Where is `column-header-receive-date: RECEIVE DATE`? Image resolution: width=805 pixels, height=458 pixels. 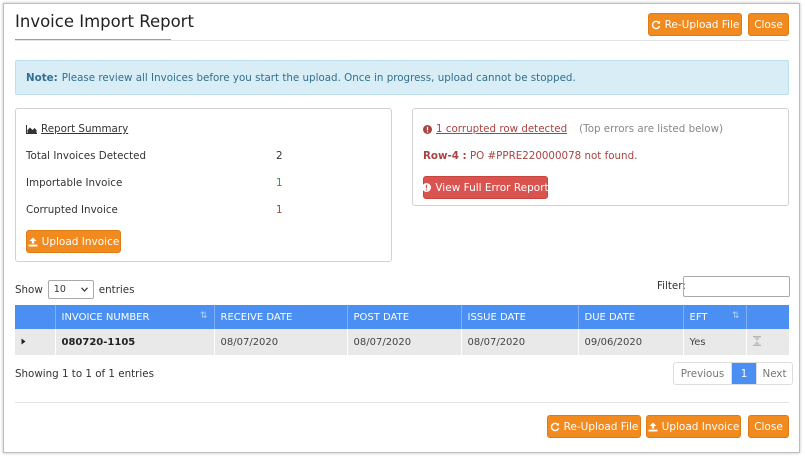 column-header-receive-date: RECEIVE DATE is located at coordinates (281, 317).